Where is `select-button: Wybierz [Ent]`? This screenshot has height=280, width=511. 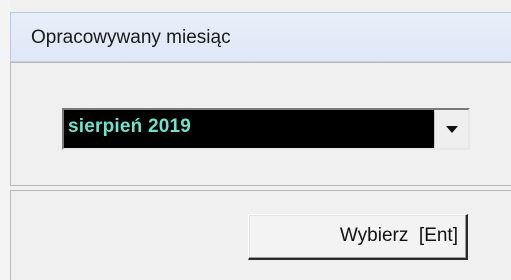
select-button: Wybierz [Ent] is located at coordinates (358, 237).